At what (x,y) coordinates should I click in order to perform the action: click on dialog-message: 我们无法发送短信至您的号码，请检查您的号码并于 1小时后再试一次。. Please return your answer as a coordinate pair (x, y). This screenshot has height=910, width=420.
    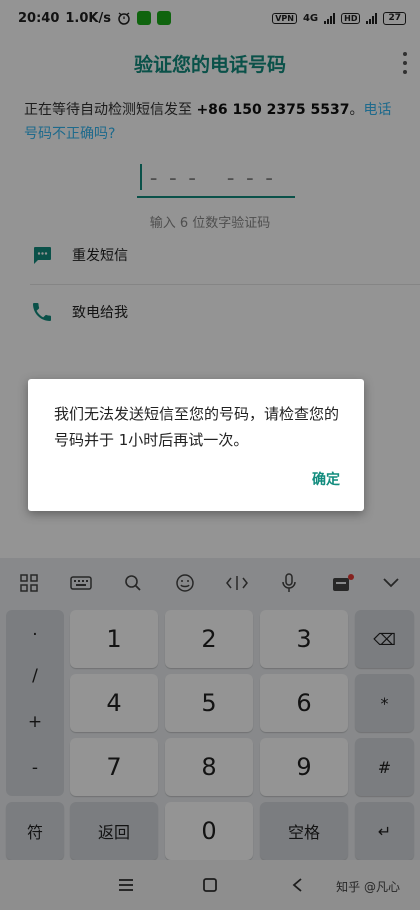
    Looking at the image, I should click on (197, 427).